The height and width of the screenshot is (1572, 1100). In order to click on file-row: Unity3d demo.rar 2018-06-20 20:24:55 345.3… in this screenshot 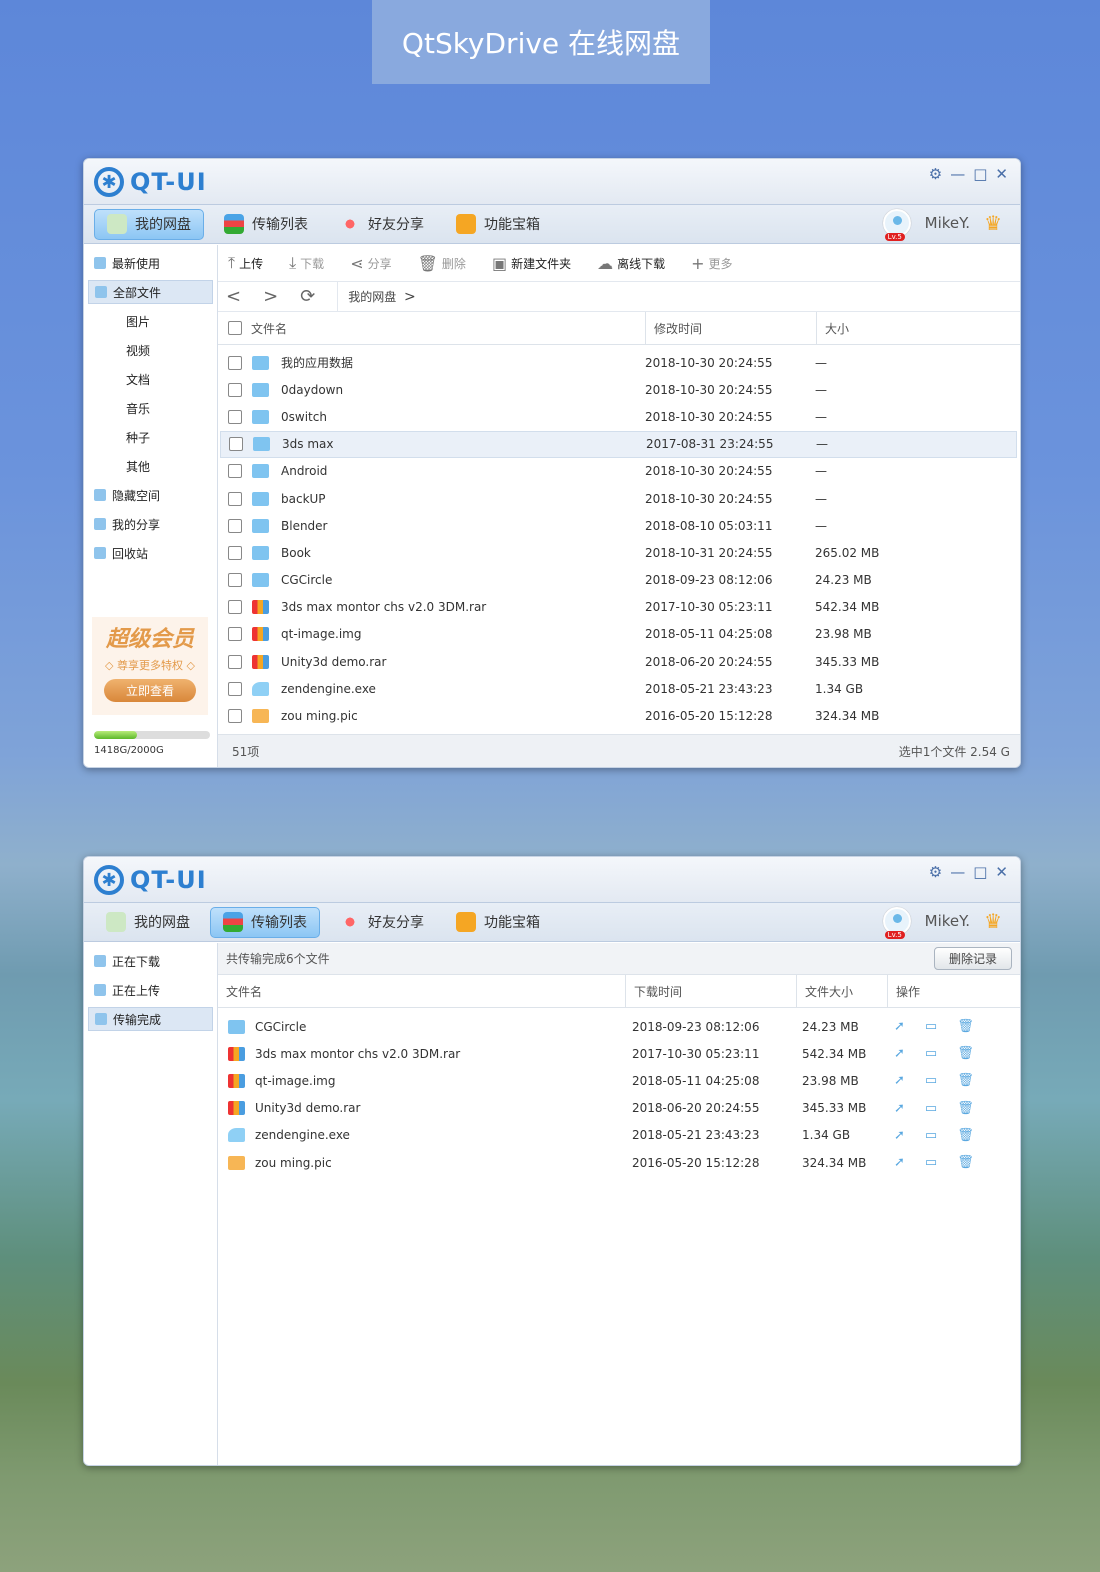, I will do `click(618, 661)`.